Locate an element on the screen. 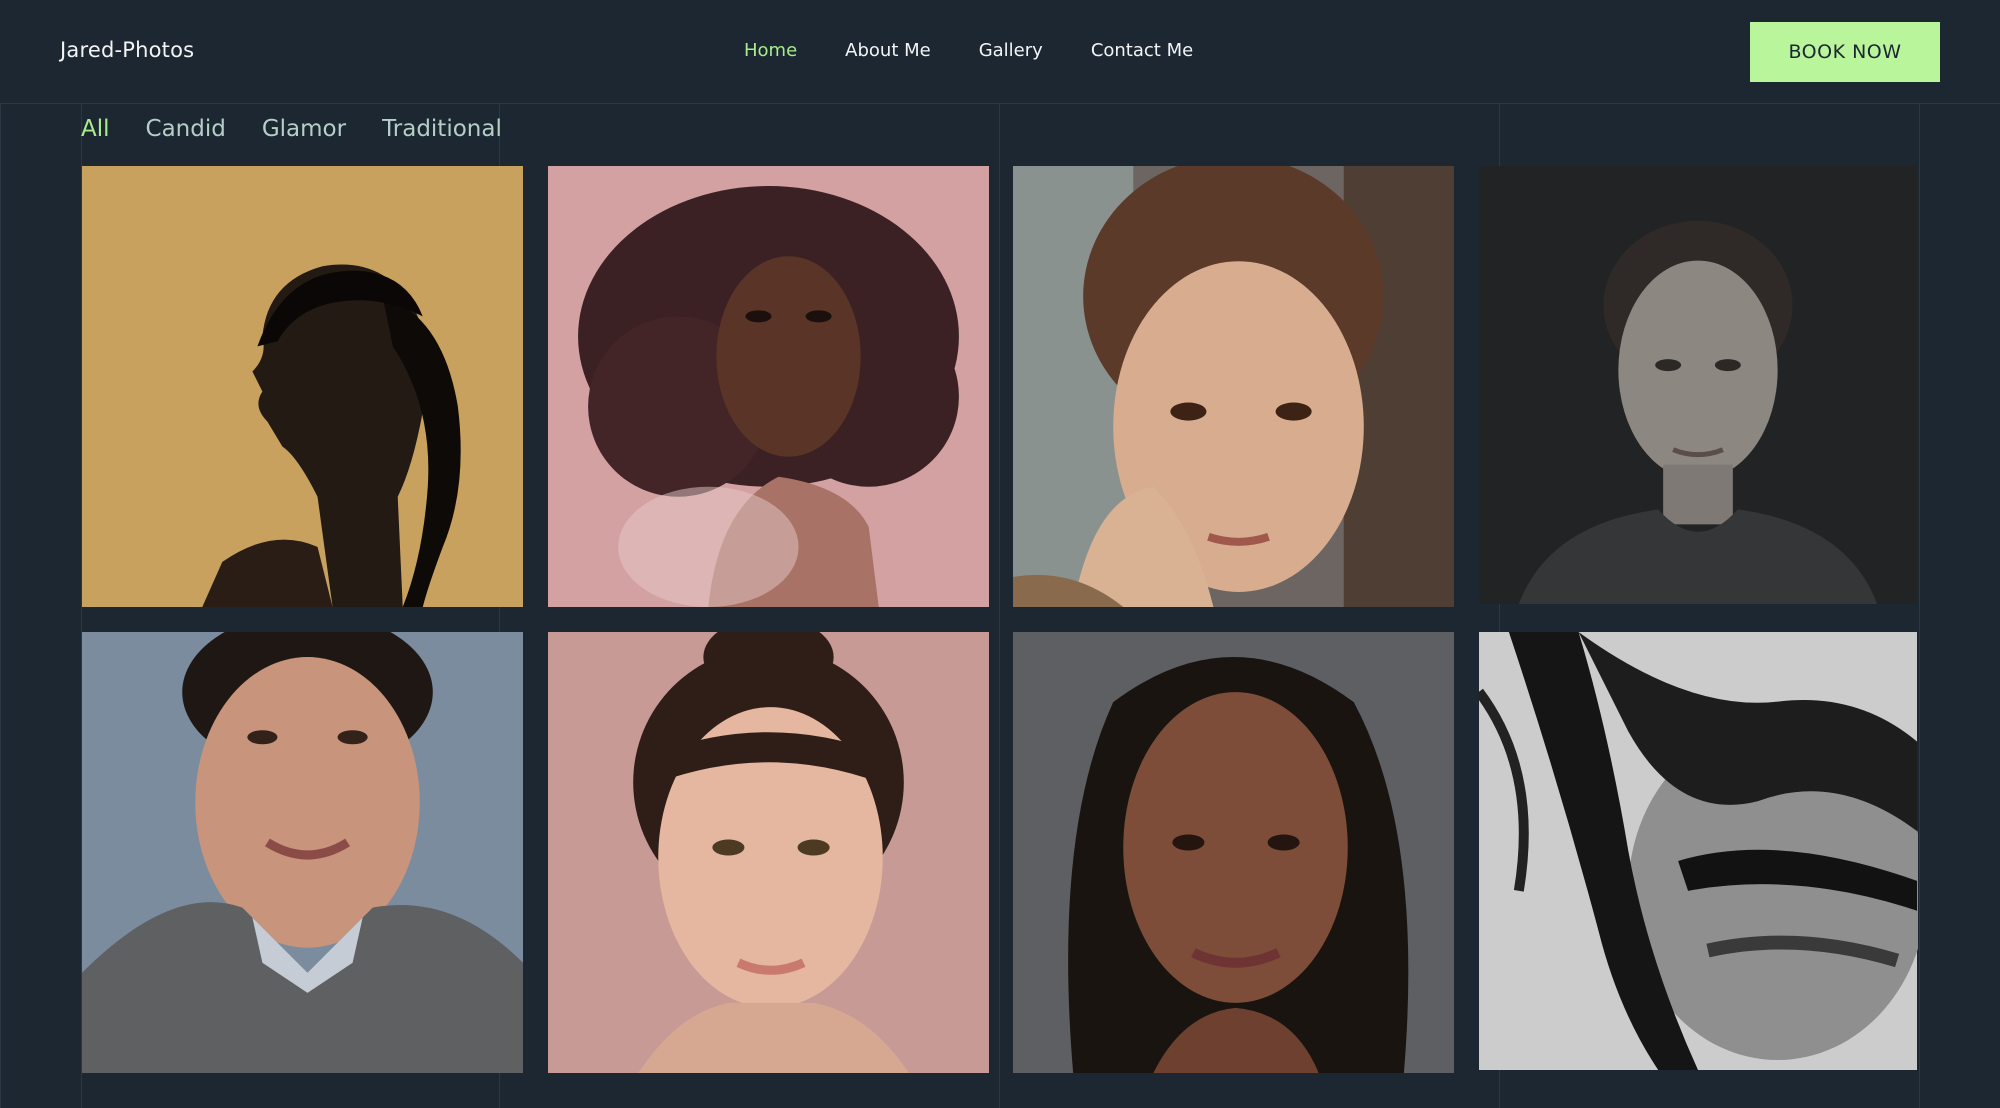  gallery-photo-long-dark-hair is located at coordinates (1233, 852).